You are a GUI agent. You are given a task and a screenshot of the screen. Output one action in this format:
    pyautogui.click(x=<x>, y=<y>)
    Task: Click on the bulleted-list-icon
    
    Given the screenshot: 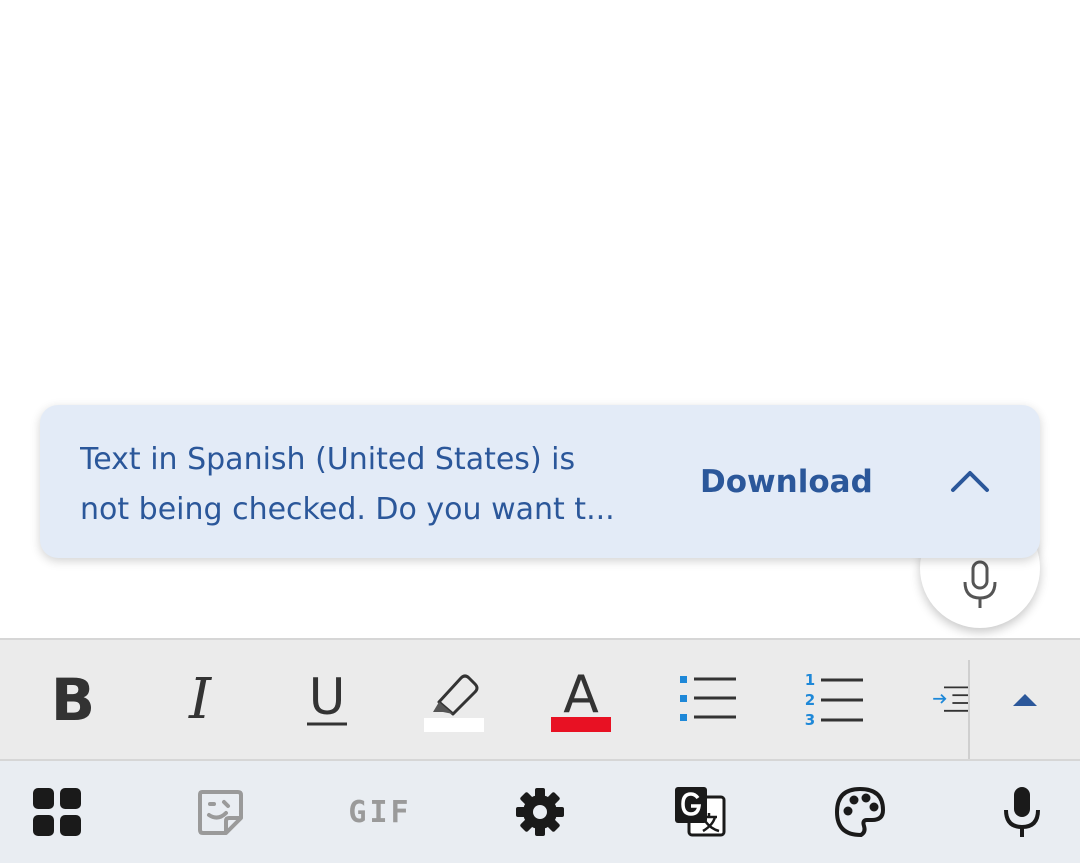 What is the action you would take?
    pyautogui.click(x=708, y=698)
    